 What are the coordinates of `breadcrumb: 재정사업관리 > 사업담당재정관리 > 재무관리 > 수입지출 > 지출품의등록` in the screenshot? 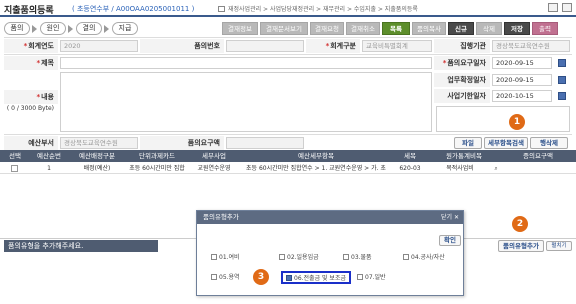 It's located at (318, 8).